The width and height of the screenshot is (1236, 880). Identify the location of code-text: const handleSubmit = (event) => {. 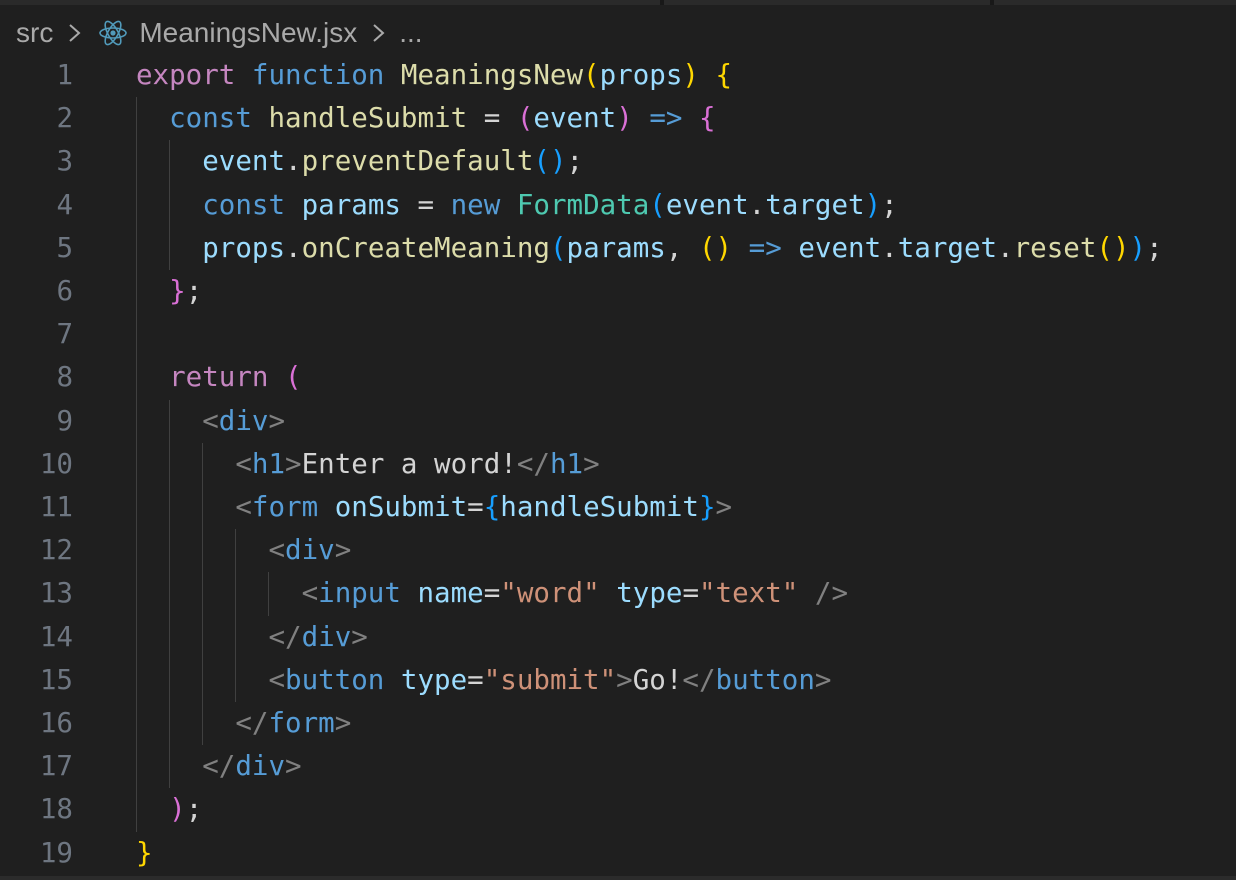
(425, 118).